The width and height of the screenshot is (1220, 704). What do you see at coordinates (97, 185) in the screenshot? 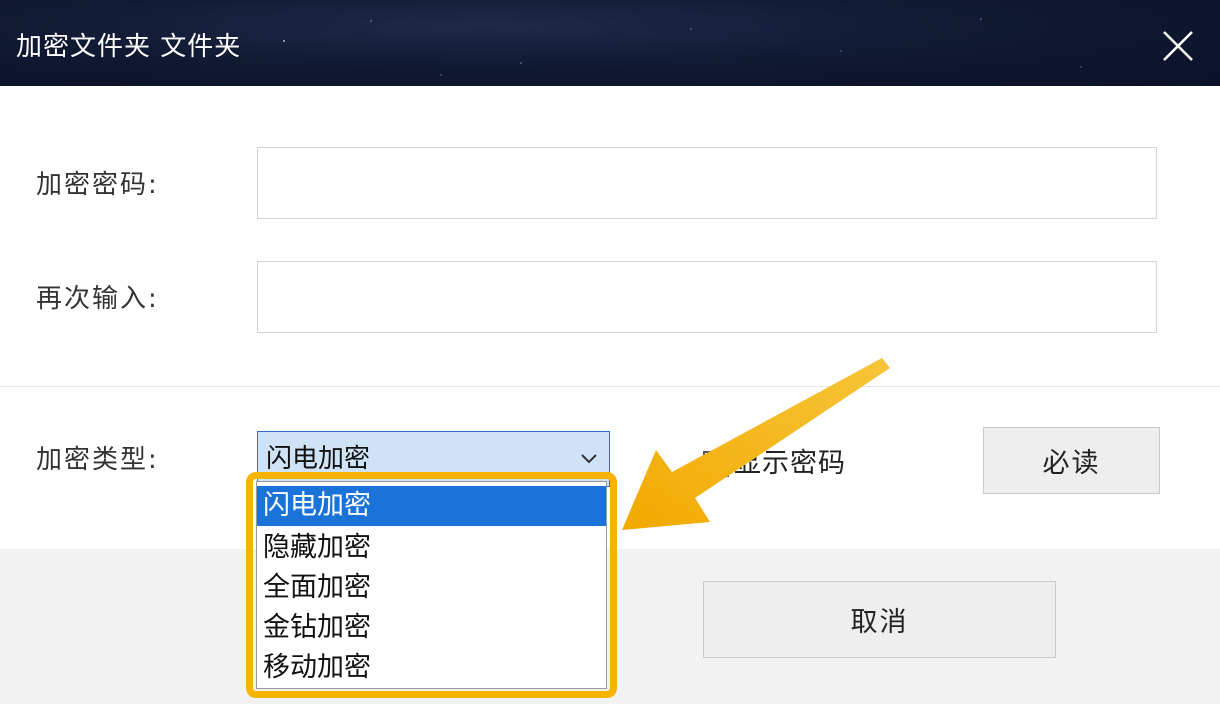
I see `password-label: 加密密码:` at bounding box center [97, 185].